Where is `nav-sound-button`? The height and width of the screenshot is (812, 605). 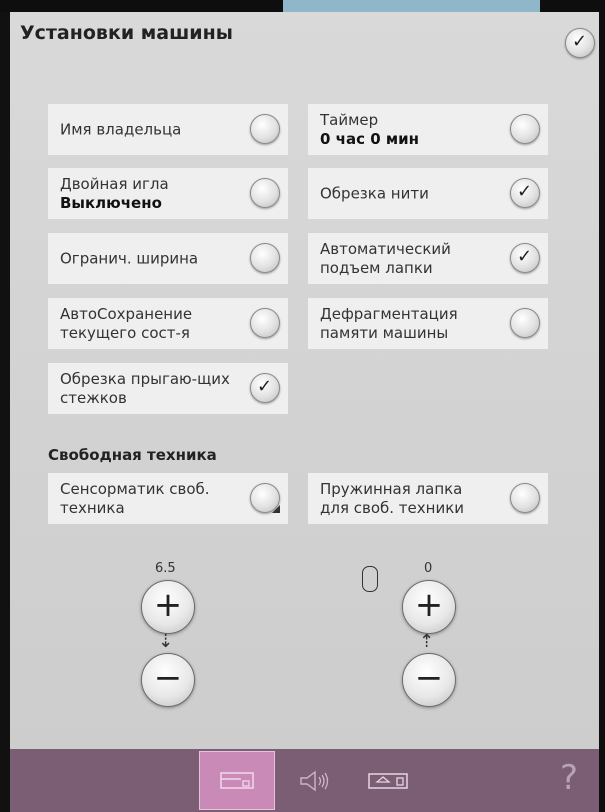 nav-sound-button is located at coordinates (315, 780).